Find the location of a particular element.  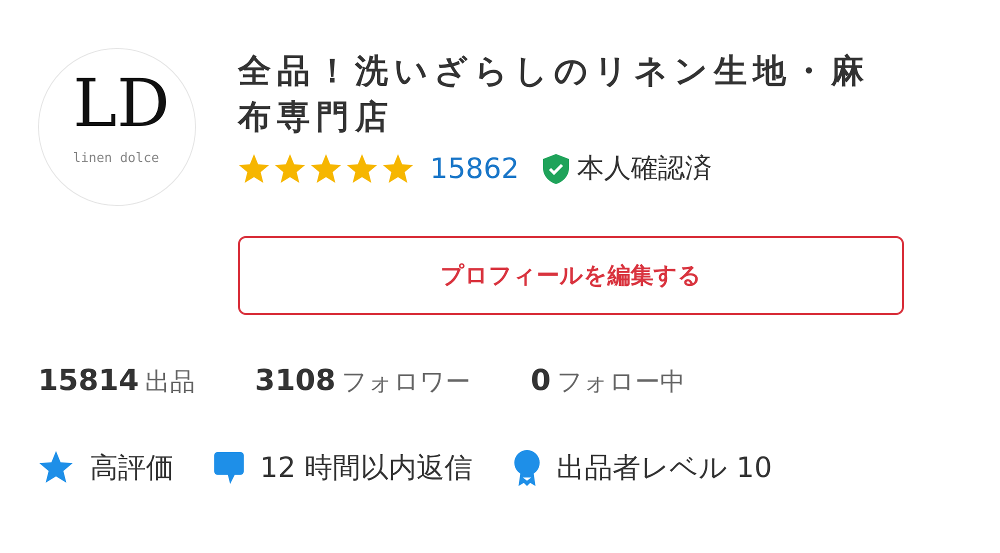

badge-label: 12 時間以内返信 is located at coordinates (366, 468).